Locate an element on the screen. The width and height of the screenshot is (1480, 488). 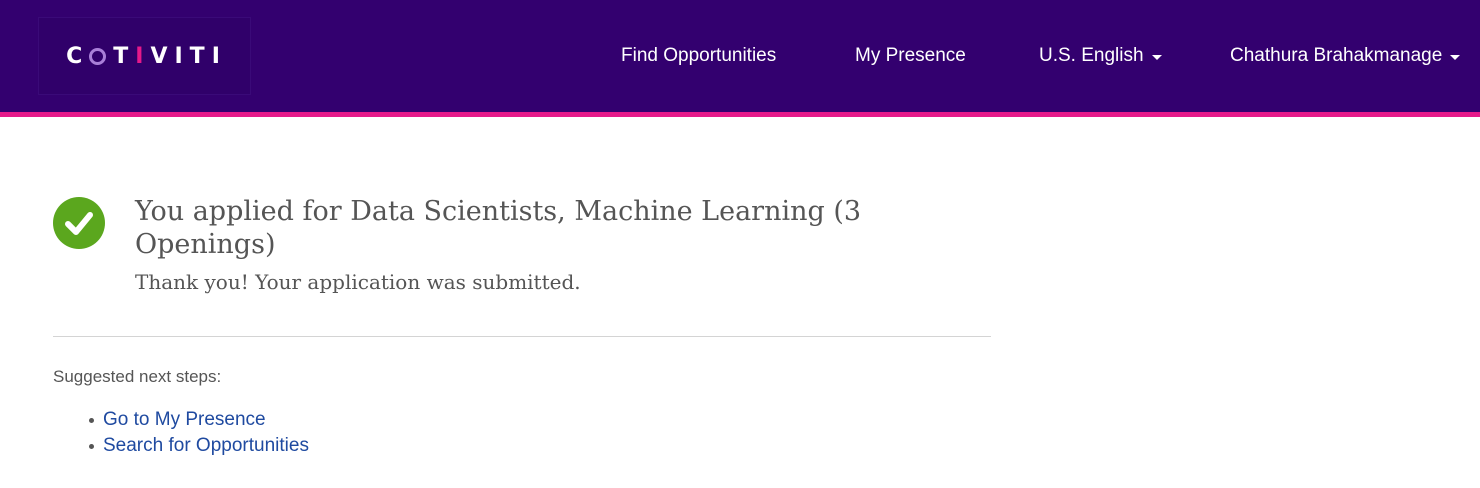
language-dropdown-label: U.S. English is located at coordinates (1091, 55).